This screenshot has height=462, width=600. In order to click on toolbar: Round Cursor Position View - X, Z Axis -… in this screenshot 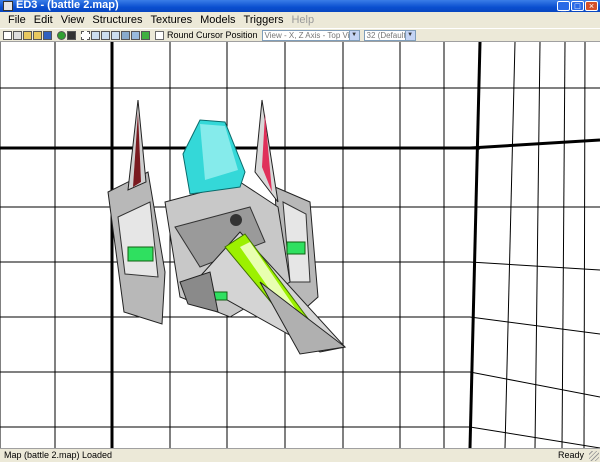, I will do `click(300, 35)`.